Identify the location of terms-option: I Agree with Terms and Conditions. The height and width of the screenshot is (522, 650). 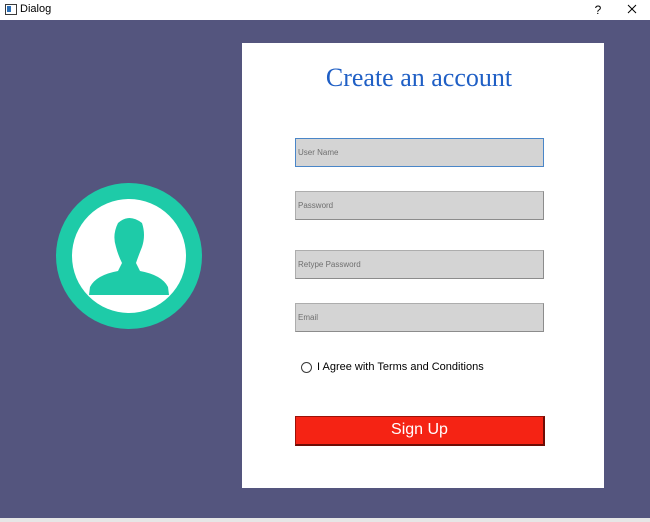
(392, 367).